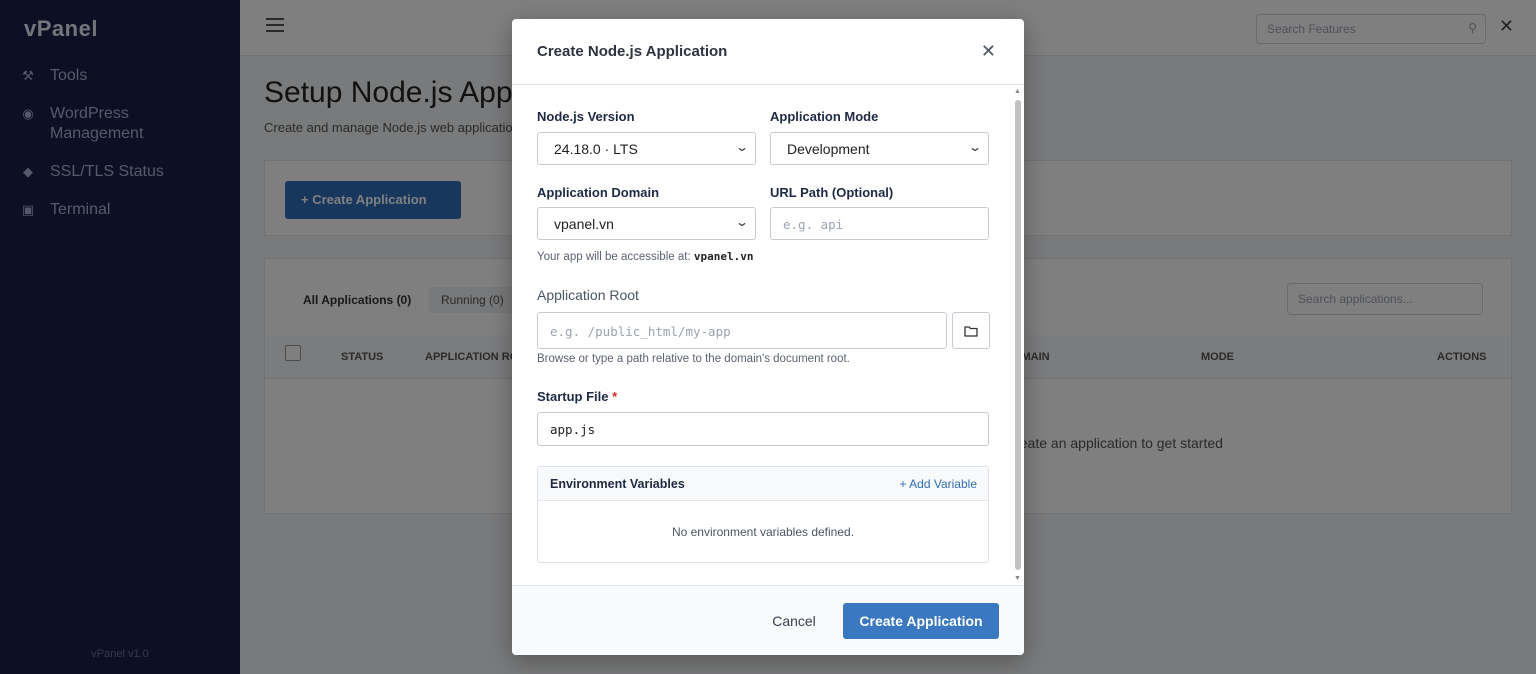 This screenshot has width=1536, height=674. Describe the element at coordinates (646, 223) in the screenshot. I see `application-domain-select: vpanel.vn ⌄` at that location.